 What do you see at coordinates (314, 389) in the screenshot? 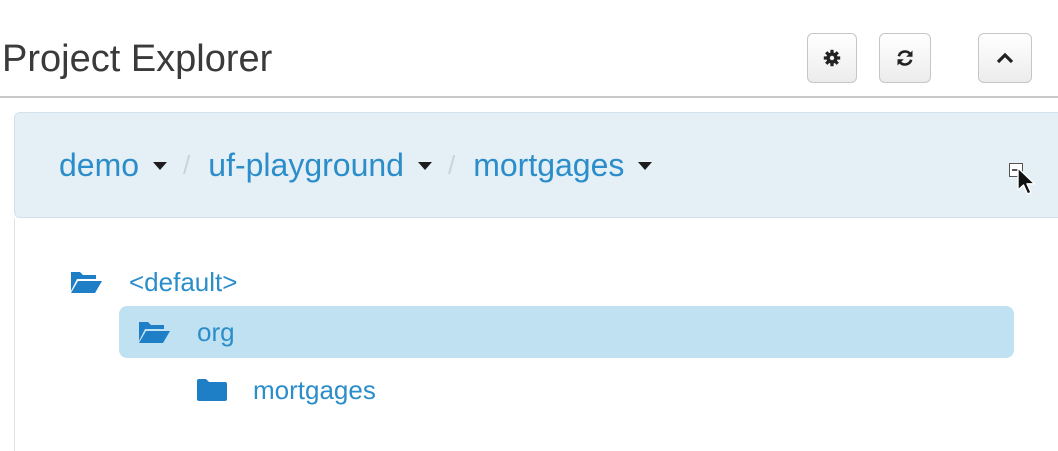
I see `tree-node-label: mortgages` at bounding box center [314, 389].